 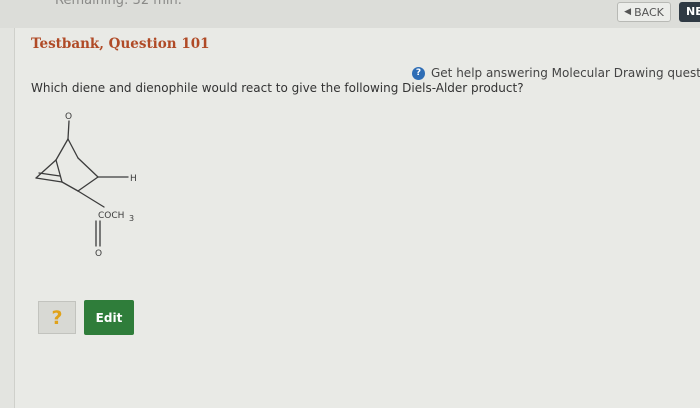 What do you see at coordinates (62, 149) in the screenshot?
I see `bridge-bond-left` at bounding box center [62, 149].